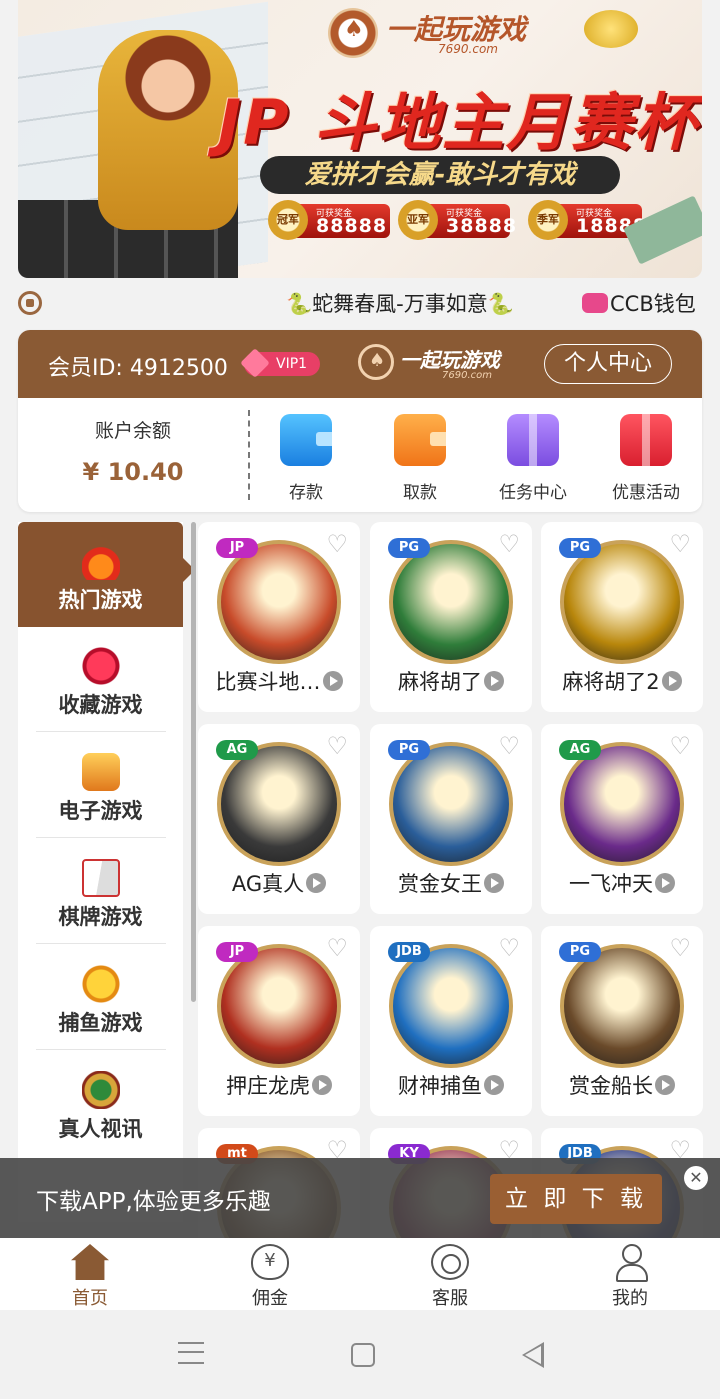 The width and height of the screenshot is (720, 1399). Describe the element at coordinates (420, 440) in the screenshot. I see `wallet-orange-icon` at that location.